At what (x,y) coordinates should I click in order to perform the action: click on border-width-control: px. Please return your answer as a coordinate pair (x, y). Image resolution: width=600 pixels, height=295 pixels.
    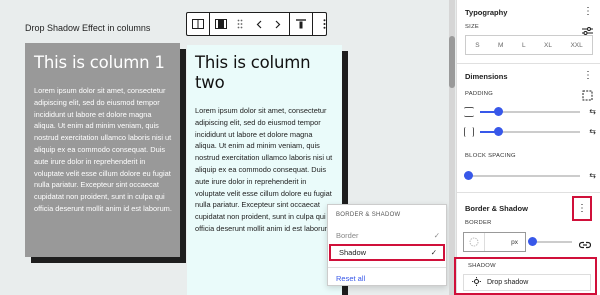
    Looking at the image, I should click on (494, 242).